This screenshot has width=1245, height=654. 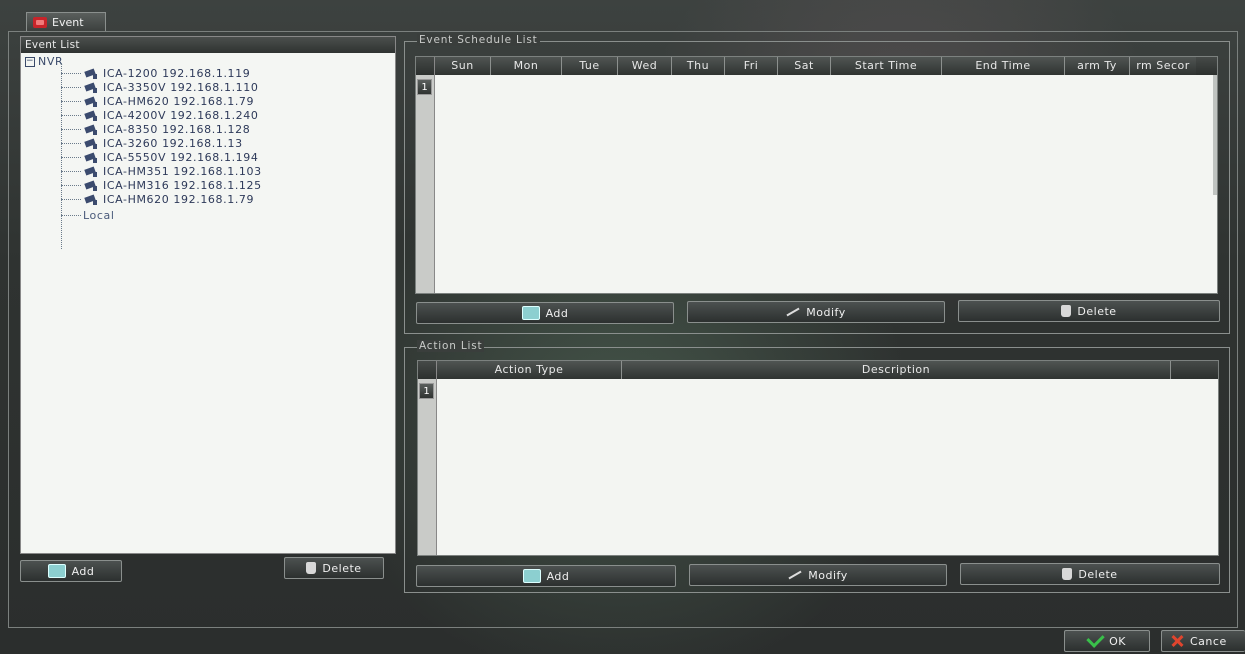 What do you see at coordinates (40, 22) in the screenshot?
I see `event-icon` at bounding box center [40, 22].